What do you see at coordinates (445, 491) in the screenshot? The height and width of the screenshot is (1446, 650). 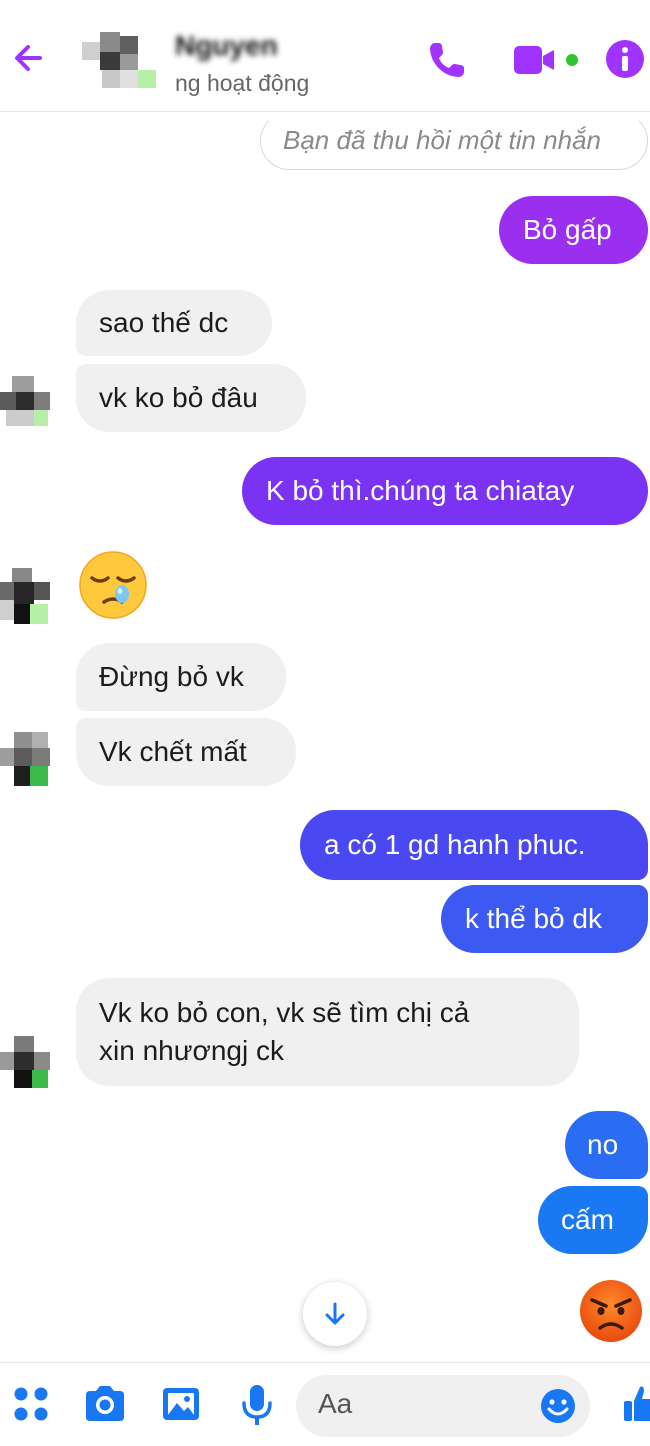 I see `outgoing-message: K bỏ thì.chúng ta chiatay` at bounding box center [445, 491].